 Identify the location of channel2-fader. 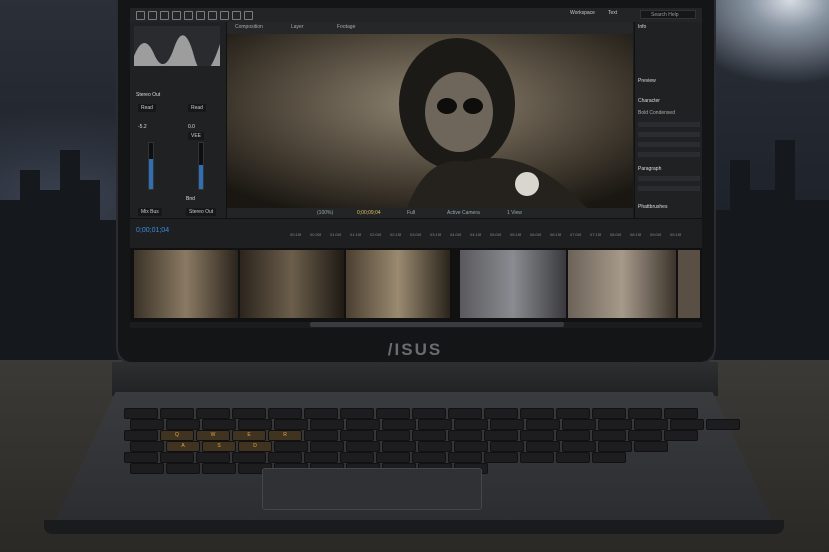
(201, 166).